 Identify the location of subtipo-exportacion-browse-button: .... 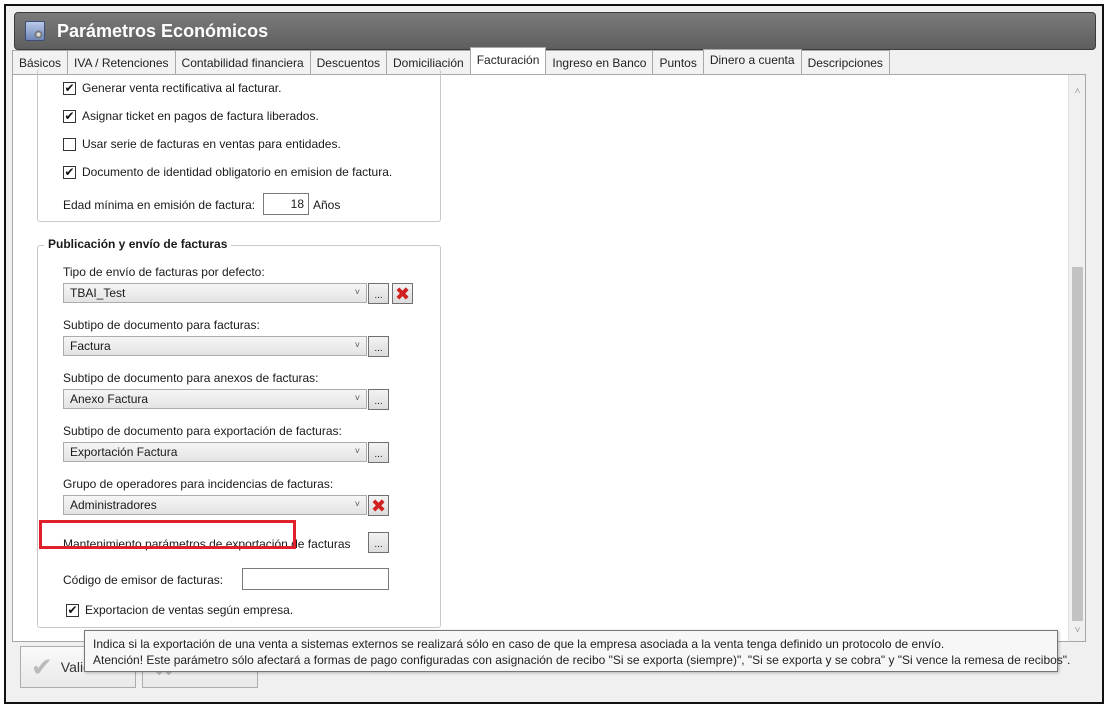
(378, 452).